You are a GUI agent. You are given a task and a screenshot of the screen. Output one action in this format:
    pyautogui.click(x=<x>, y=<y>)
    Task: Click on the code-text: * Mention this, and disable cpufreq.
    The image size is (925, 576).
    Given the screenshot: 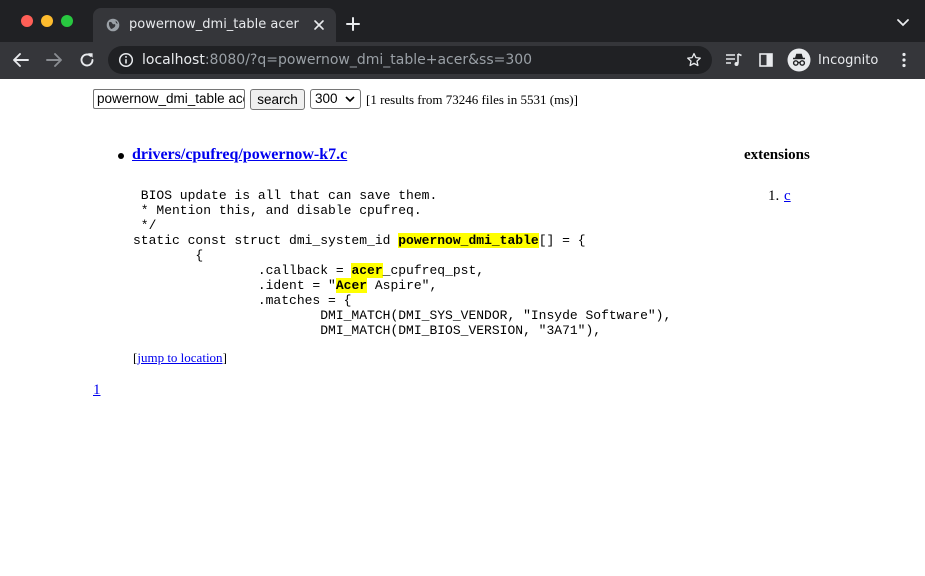 What is the action you would take?
    pyautogui.click(x=277, y=210)
    